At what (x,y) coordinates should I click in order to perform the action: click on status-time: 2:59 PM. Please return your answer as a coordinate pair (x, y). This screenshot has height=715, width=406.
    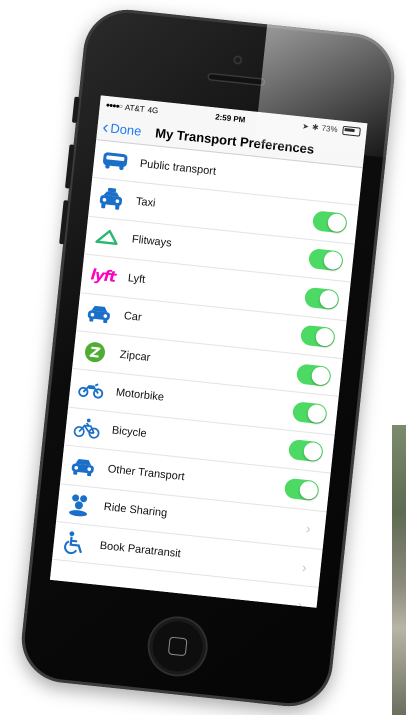
    Looking at the image, I should click on (230, 118).